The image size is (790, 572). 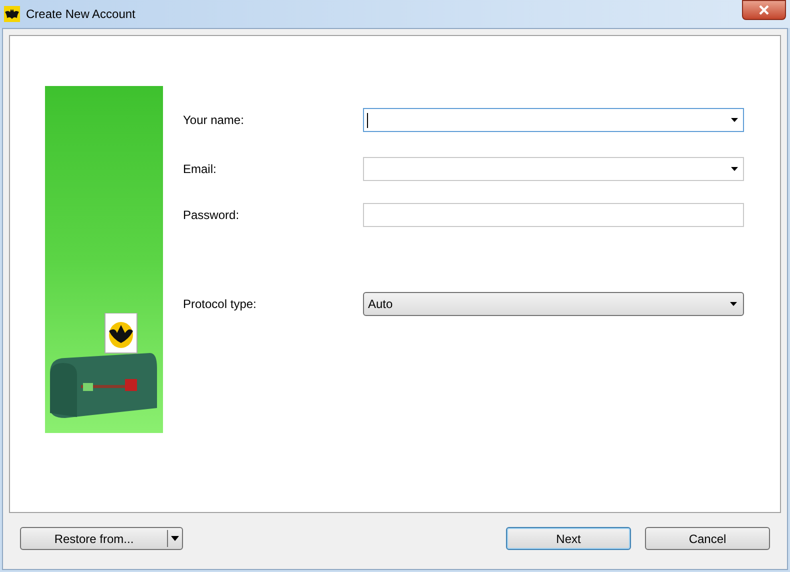 I want to click on next-button: Next, so click(x=568, y=538).